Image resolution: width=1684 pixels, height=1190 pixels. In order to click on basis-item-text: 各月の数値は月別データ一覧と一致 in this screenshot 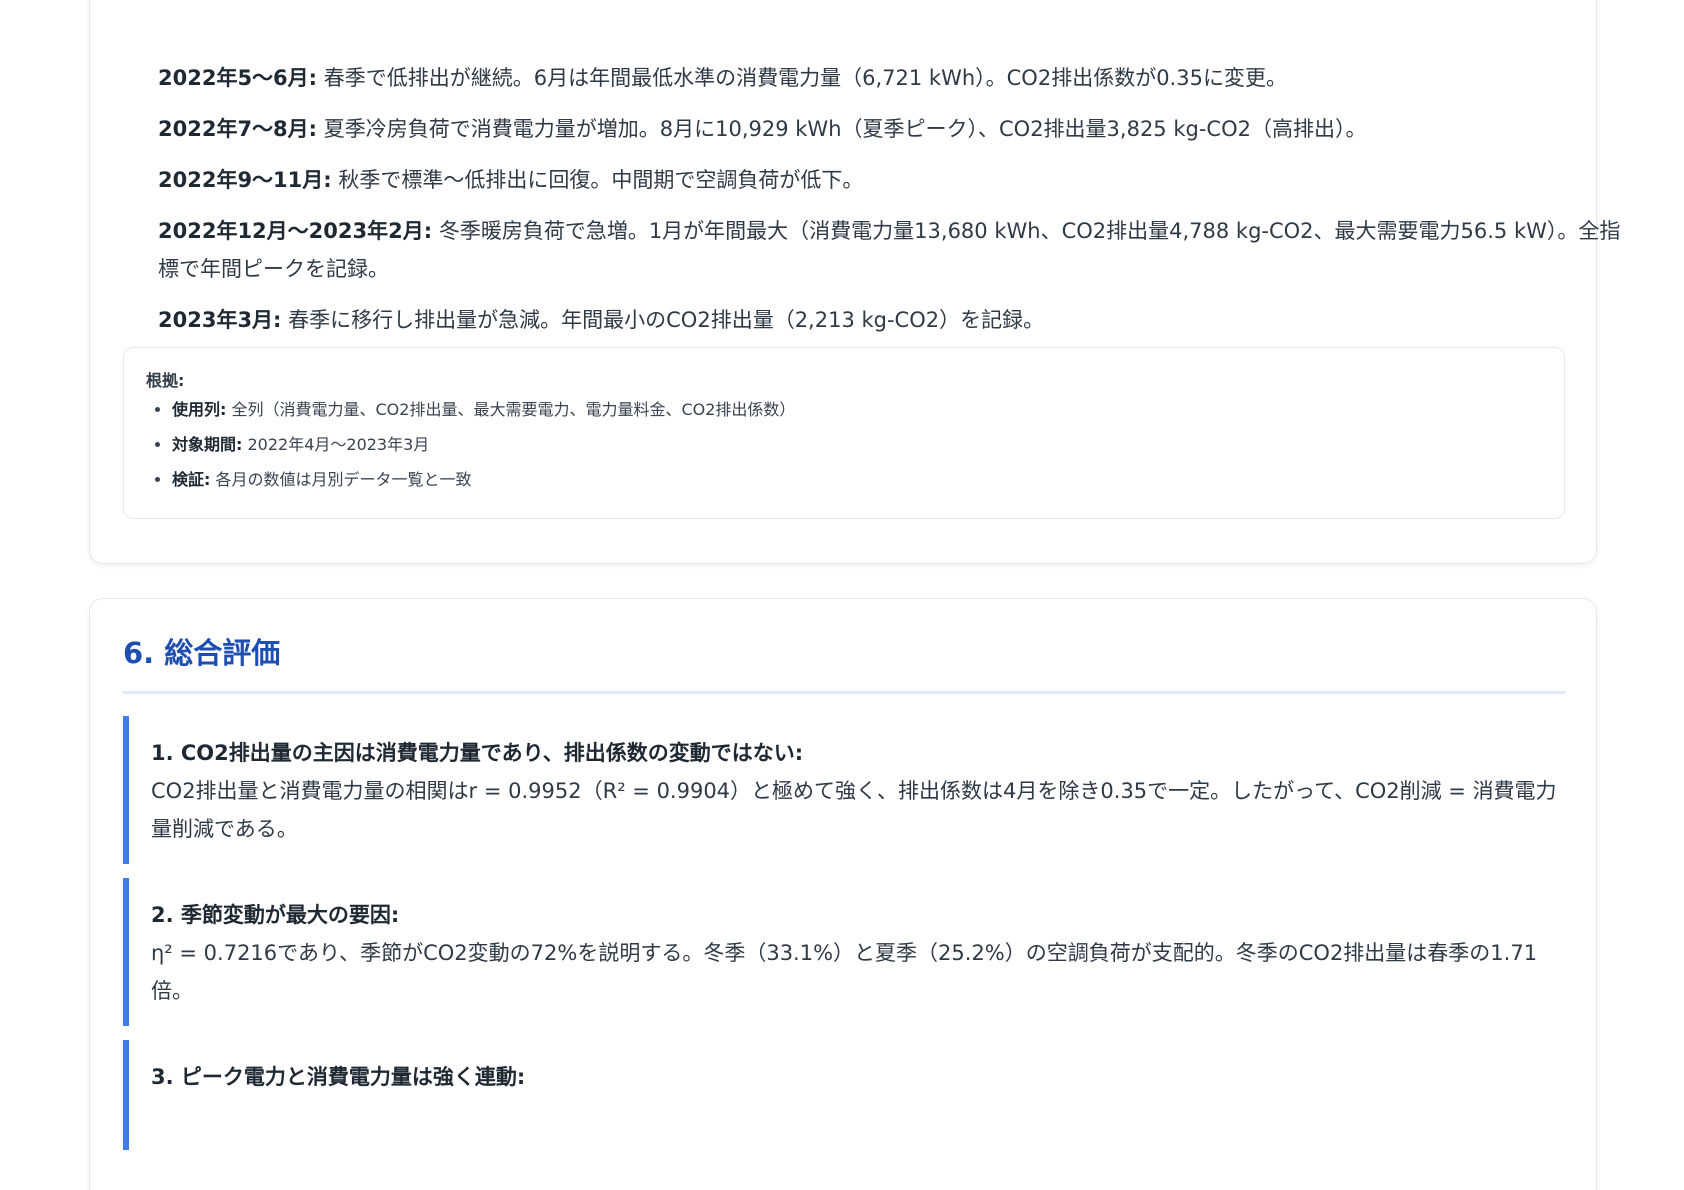, I will do `click(341, 479)`.